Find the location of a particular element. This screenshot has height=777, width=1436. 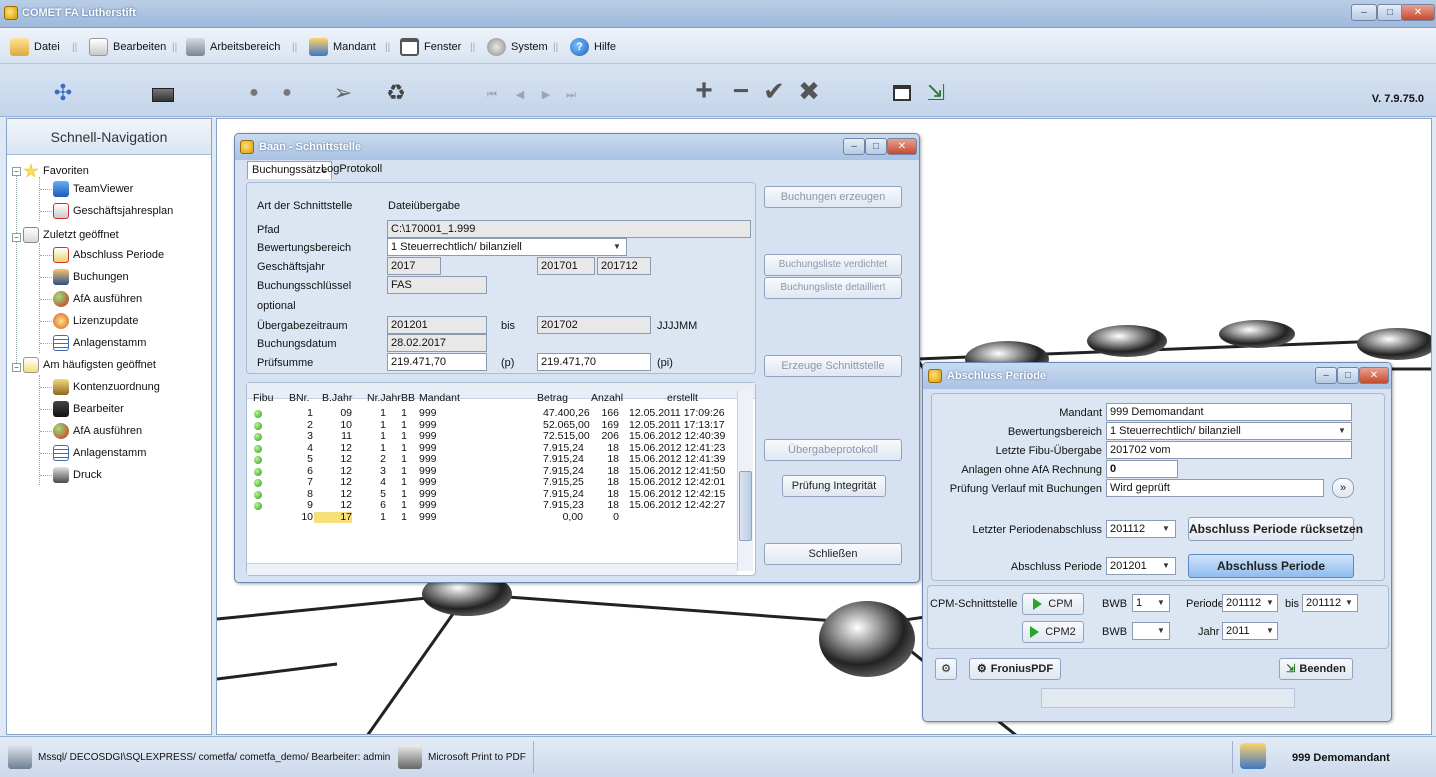

table-row: 6 12 3 1 999 7.915,24 18 15.06.2012 12:41:50 is located at coordinates (491, 471).